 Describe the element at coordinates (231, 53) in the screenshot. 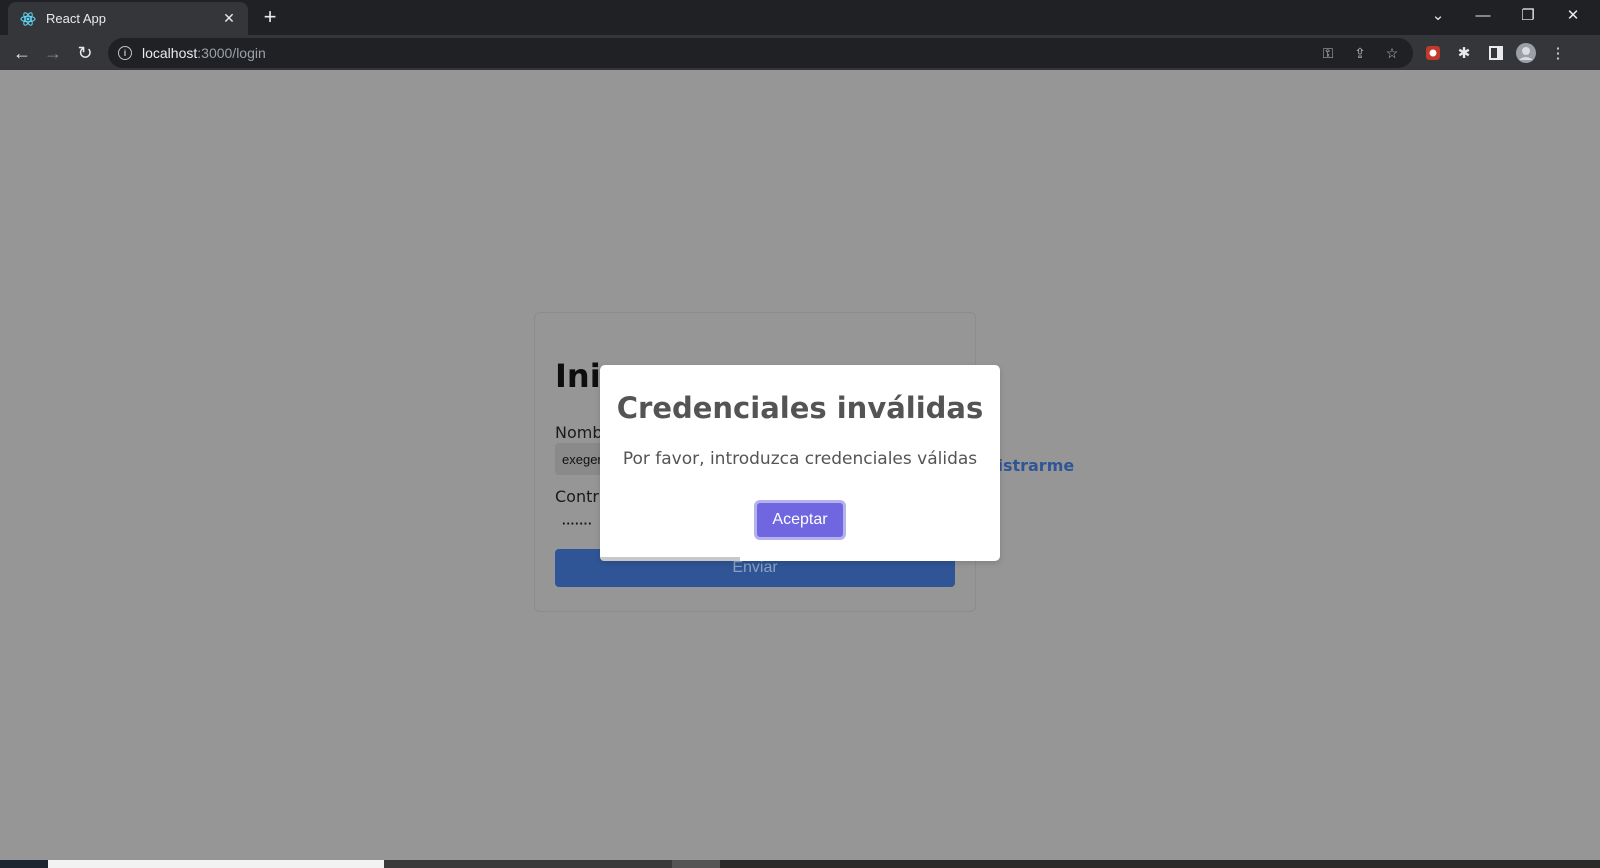

I see `url-path: :3000/login` at that location.